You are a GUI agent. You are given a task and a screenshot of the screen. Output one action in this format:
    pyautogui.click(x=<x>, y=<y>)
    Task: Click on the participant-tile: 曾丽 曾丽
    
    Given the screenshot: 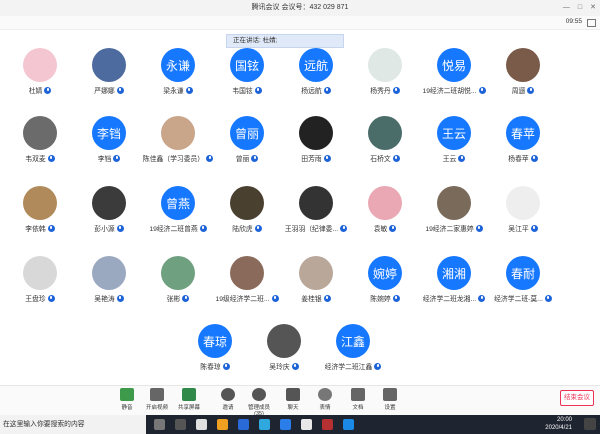 What is the action you would take?
    pyautogui.click(x=247, y=139)
    